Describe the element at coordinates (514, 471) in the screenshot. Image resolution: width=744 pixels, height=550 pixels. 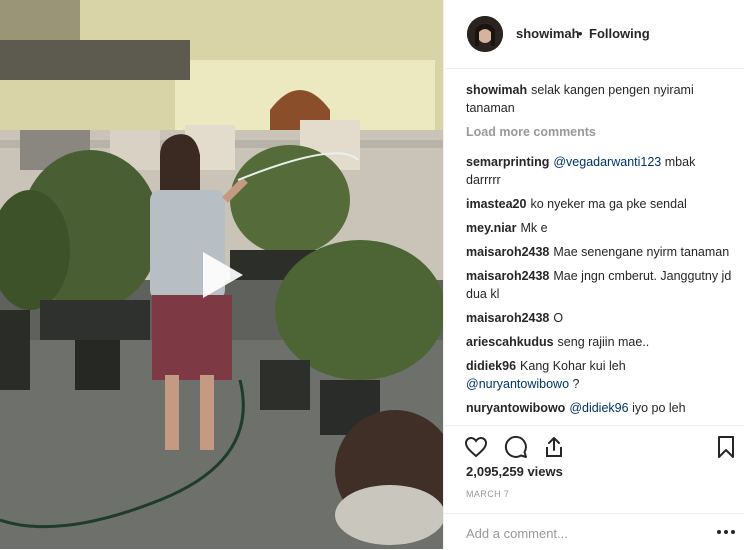
I see `view-count: 2,095,259 views` at that location.